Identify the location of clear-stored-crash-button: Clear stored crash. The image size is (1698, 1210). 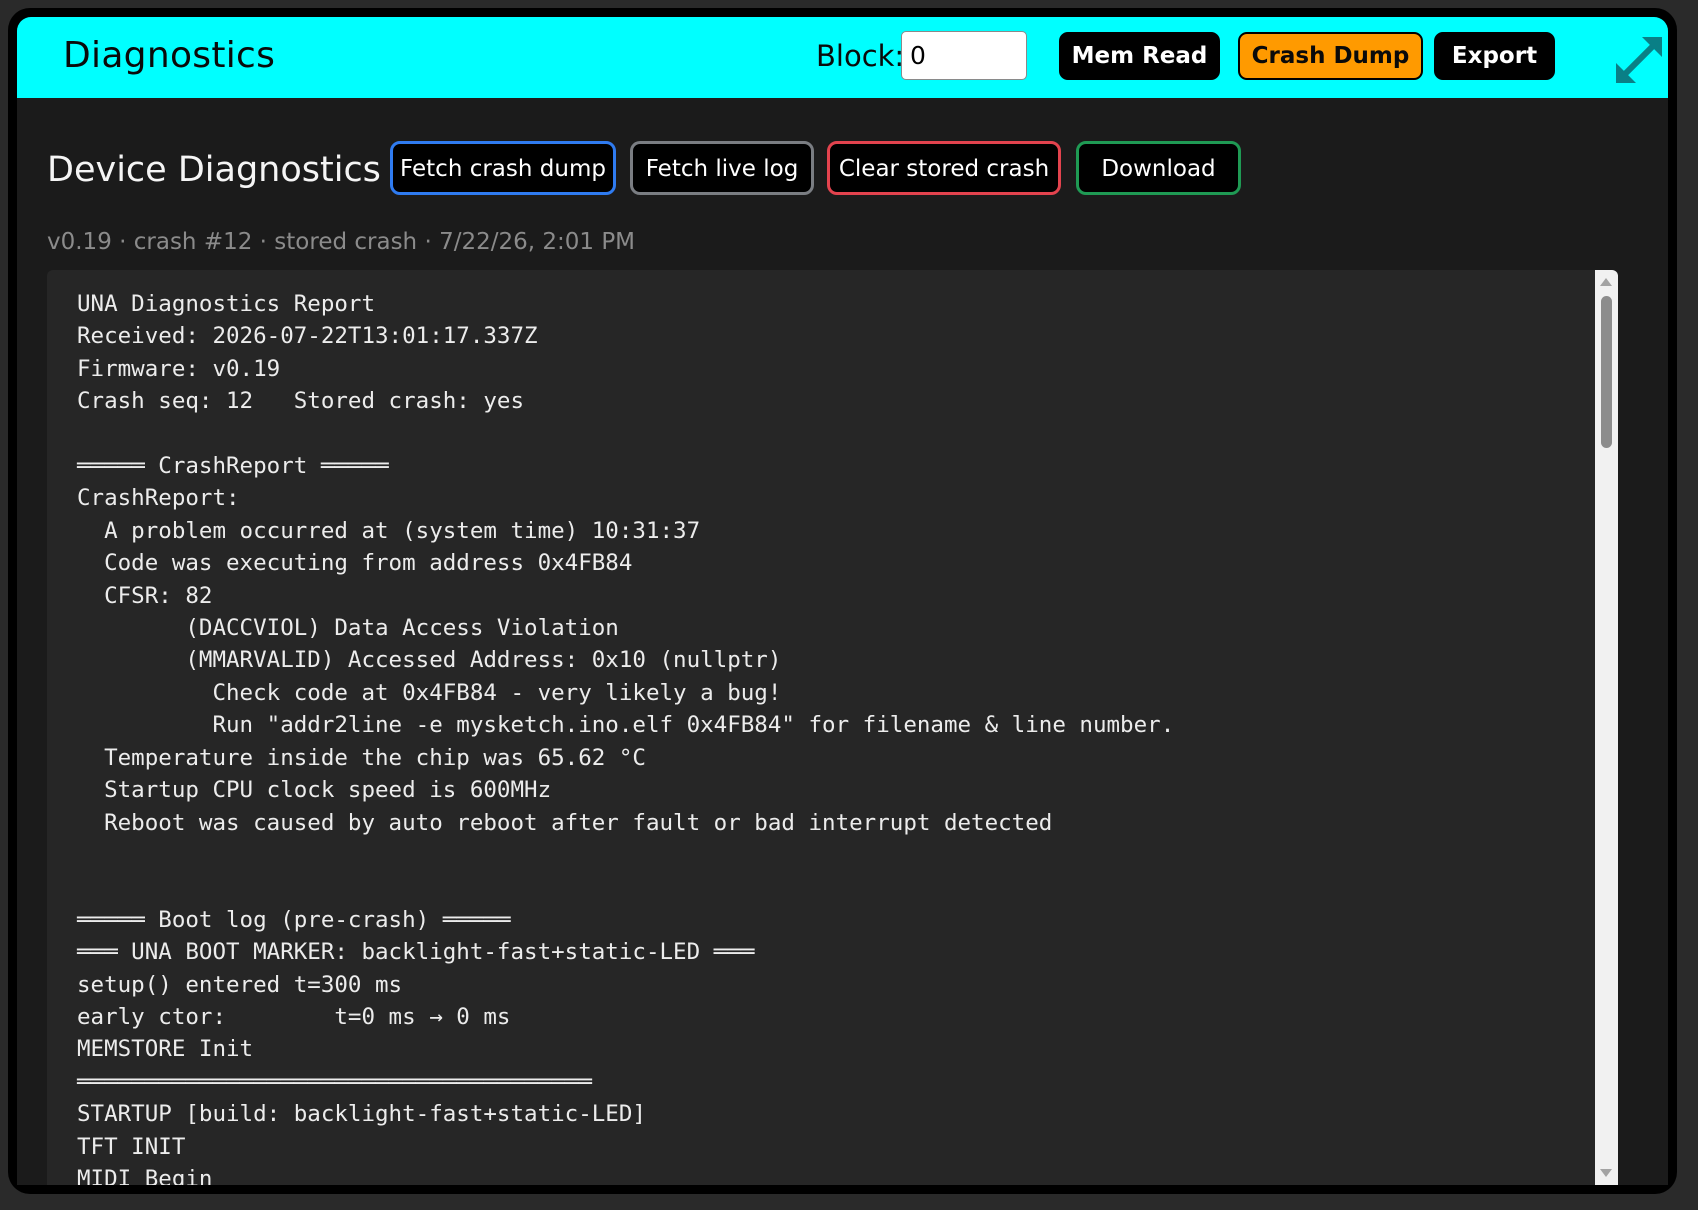
(944, 168).